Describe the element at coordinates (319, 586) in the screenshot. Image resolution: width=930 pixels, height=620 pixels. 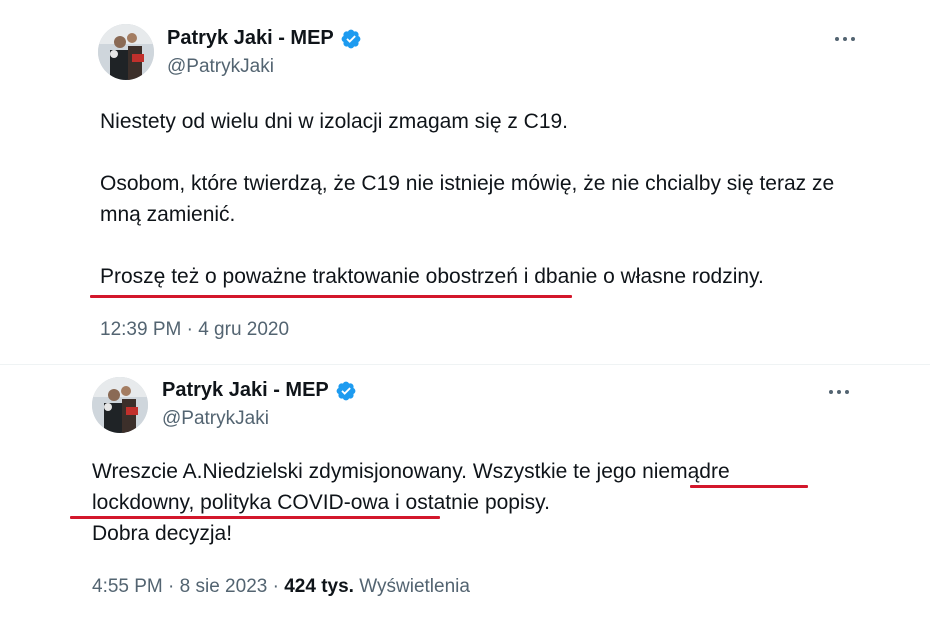
I see `views-count: 424 tys.` at that location.